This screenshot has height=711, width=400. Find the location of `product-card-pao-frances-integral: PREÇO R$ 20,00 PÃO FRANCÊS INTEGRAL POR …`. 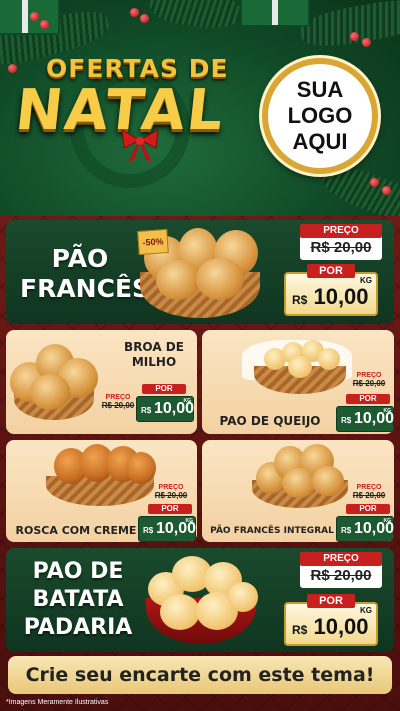

product-card-pao-frances-integral: PREÇO R$ 20,00 PÃO FRANCÊS INTEGRAL POR … is located at coordinates (298, 491).